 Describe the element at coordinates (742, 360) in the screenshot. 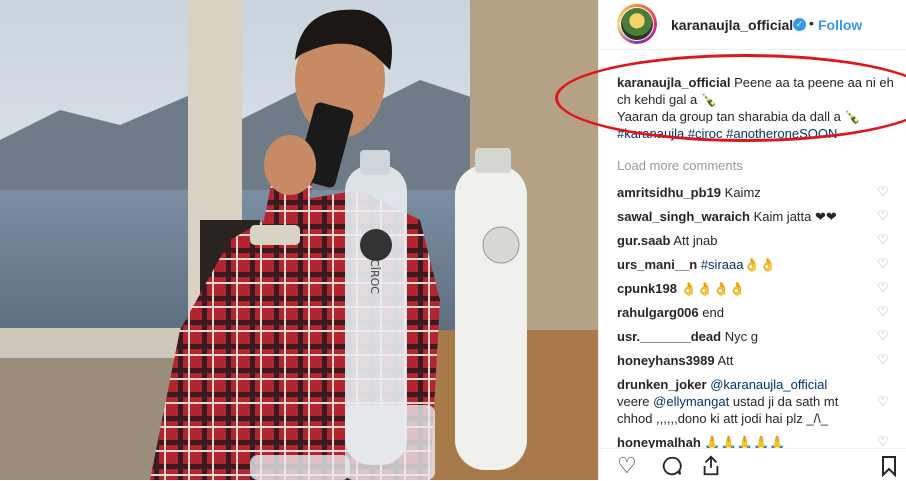

I see `comment-row: honeyhans3989 Att` at that location.